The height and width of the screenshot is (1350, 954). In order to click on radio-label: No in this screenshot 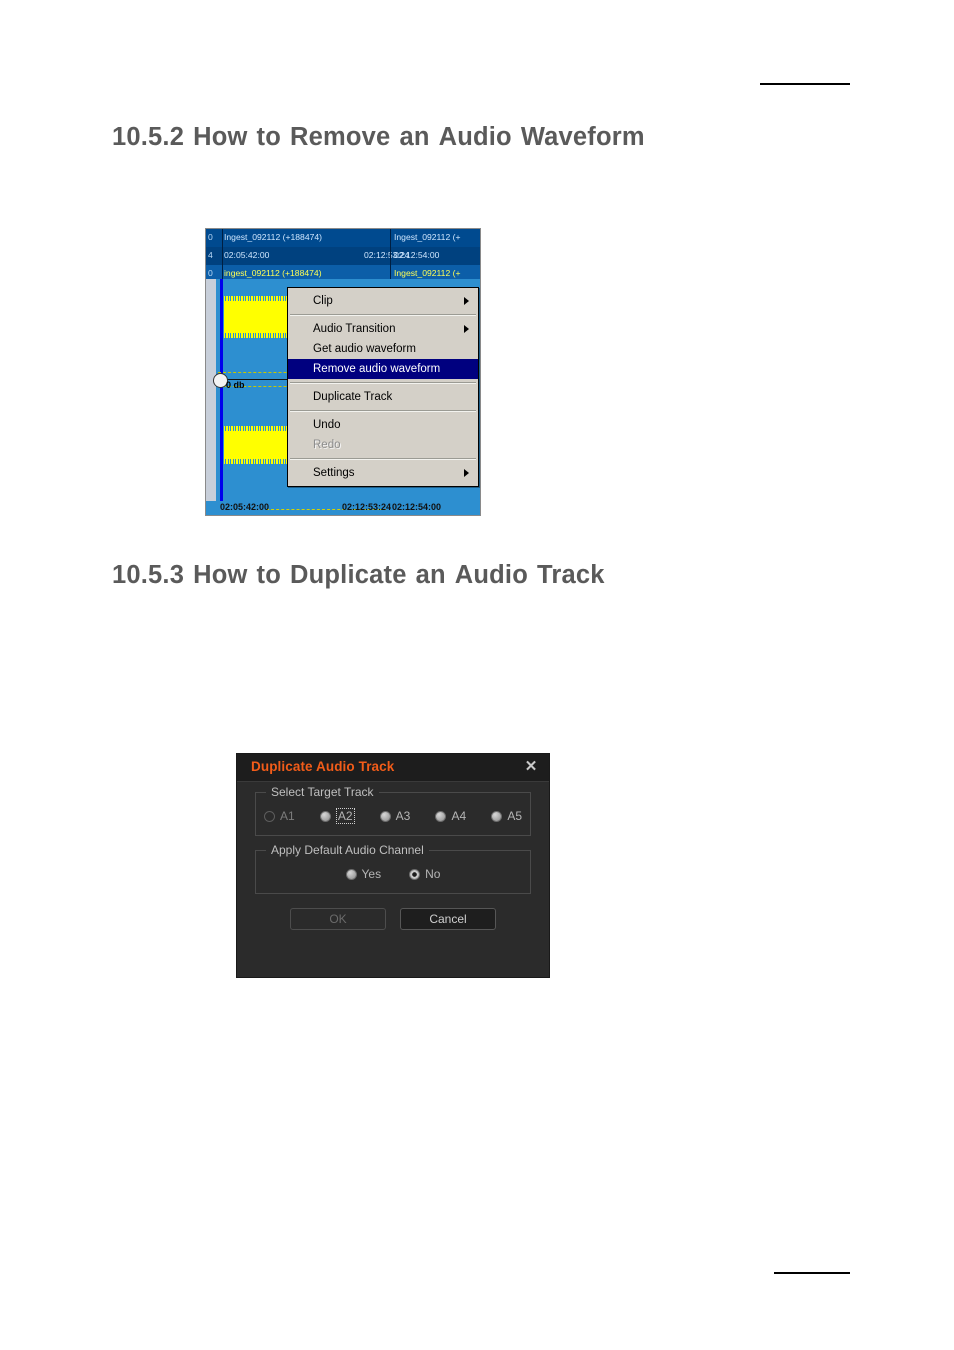, I will do `click(433, 874)`.